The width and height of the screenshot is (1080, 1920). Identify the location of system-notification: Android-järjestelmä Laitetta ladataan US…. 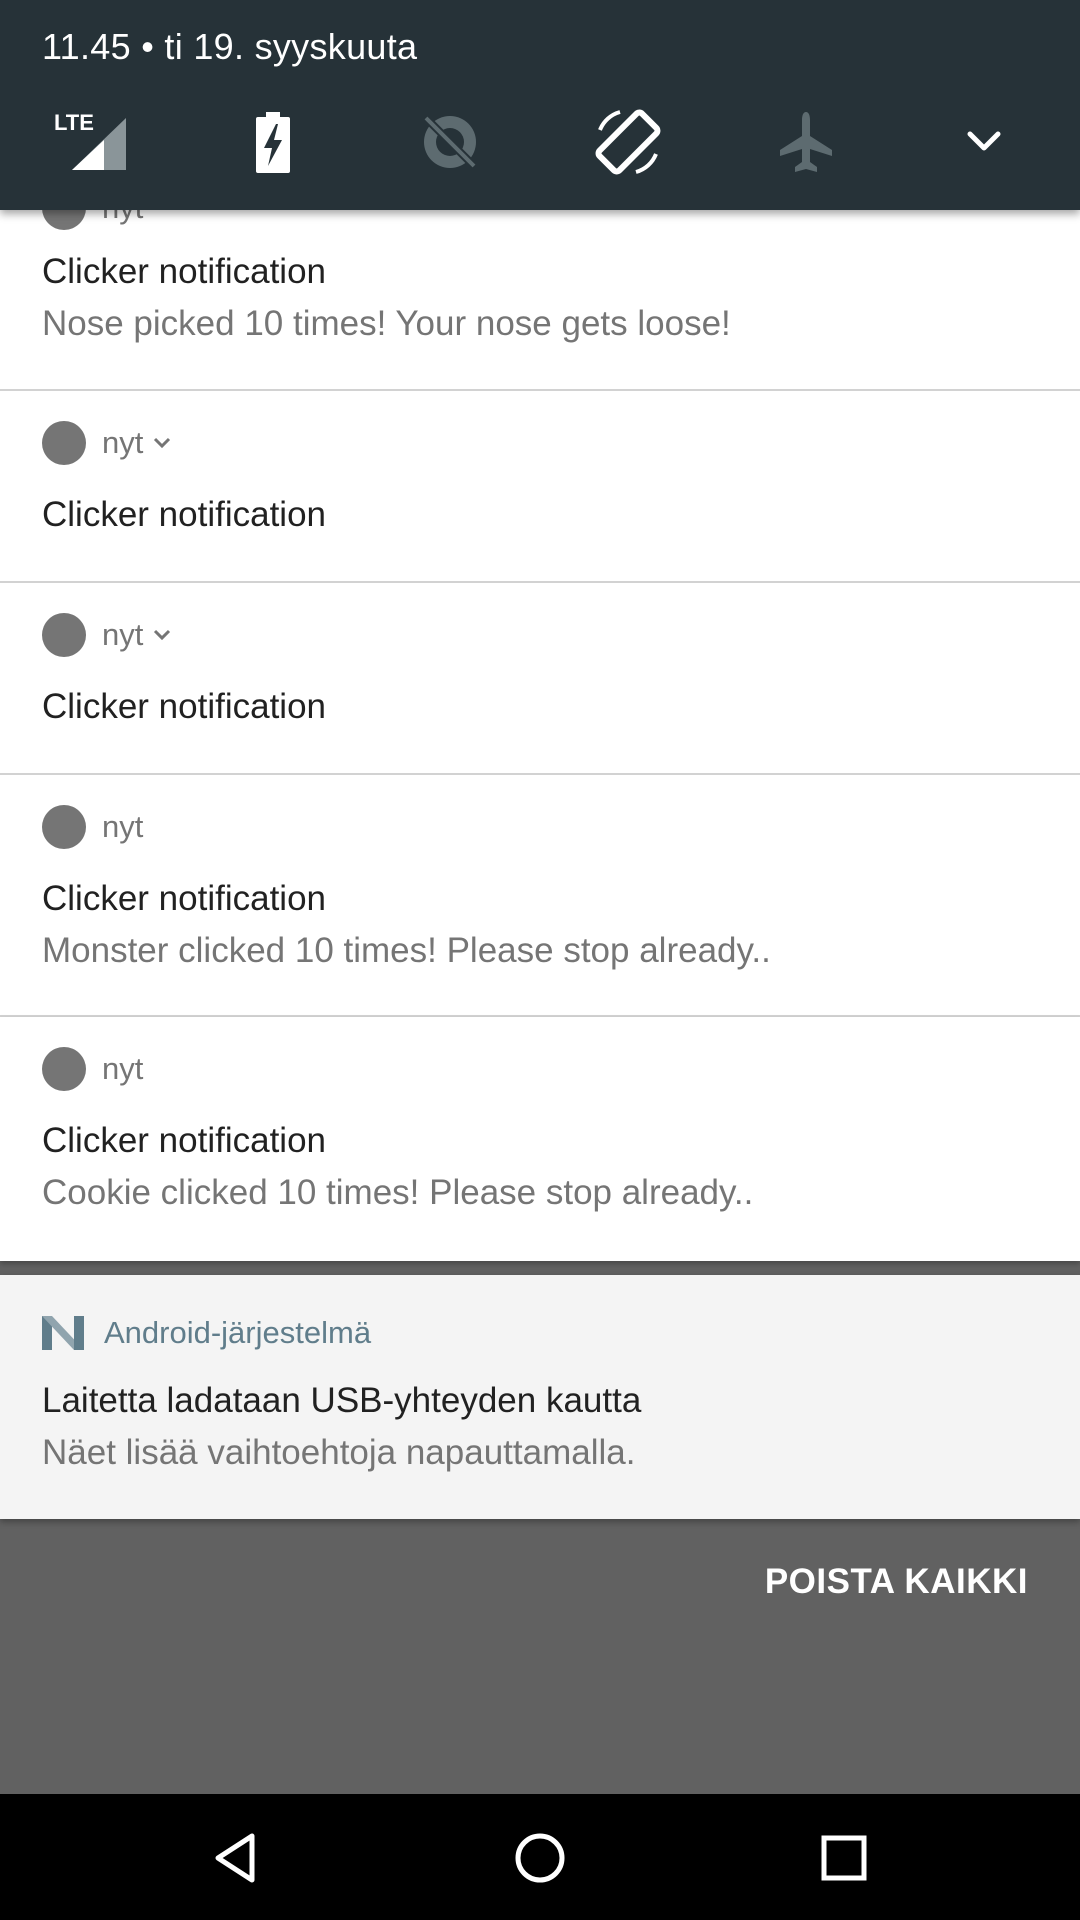
(540, 1397).